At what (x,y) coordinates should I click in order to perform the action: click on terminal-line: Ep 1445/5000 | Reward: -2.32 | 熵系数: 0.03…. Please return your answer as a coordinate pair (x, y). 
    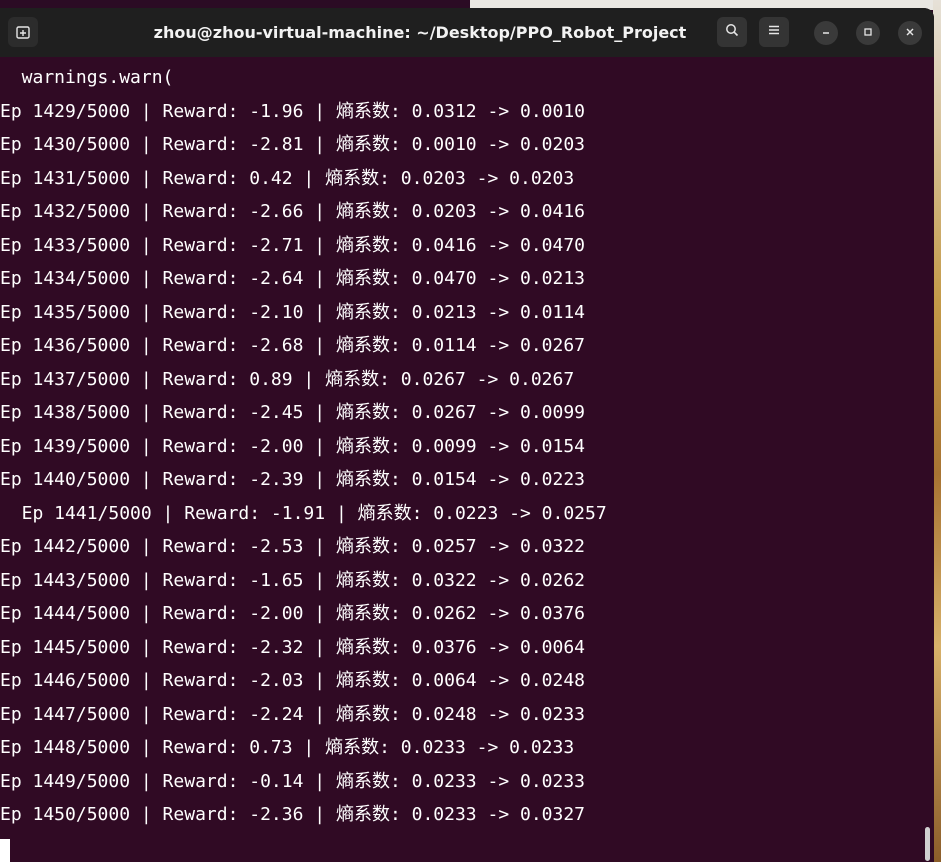
    Looking at the image, I should click on (293, 647).